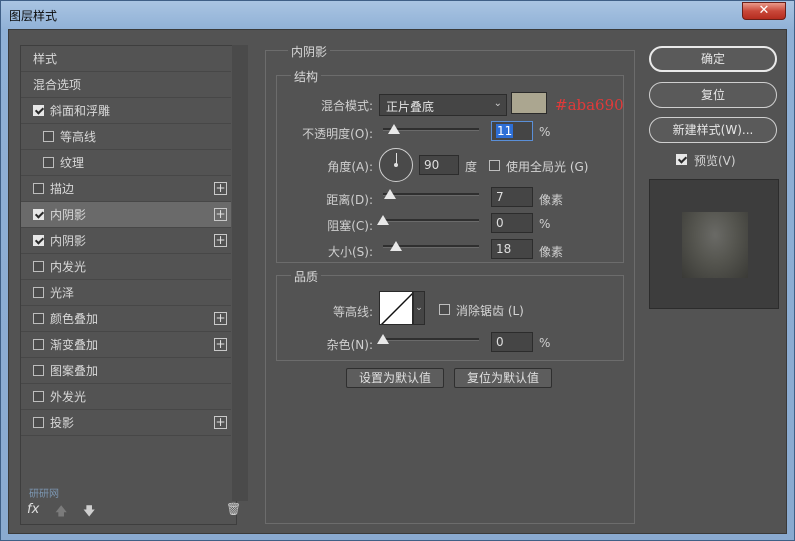  Describe the element at coordinates (33, 509) in the screenshot. I see `fx-icon: fx` at that location.